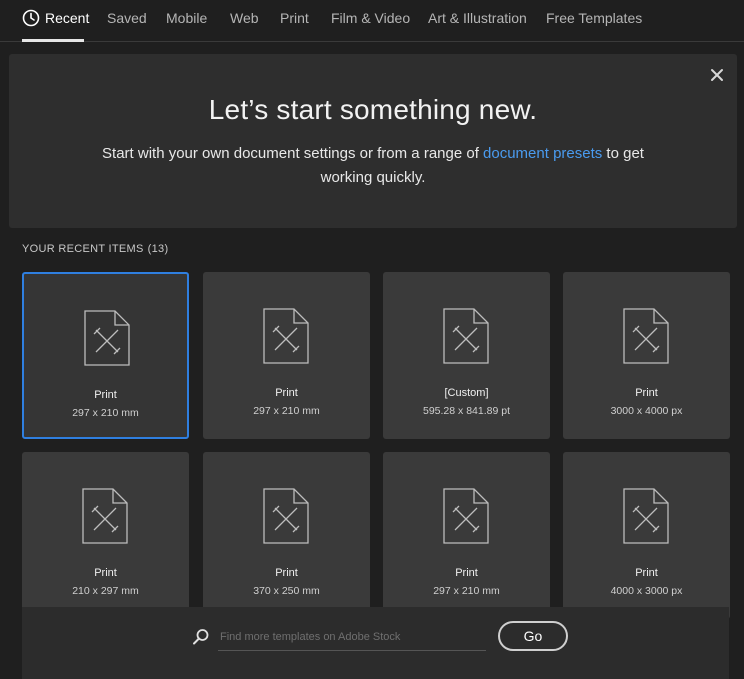 This screenshot has height=679, width=744. Describe the element at coordinates (594, 18) in the screenshot. I see `tab-free-templates: Free Templates` at that location.